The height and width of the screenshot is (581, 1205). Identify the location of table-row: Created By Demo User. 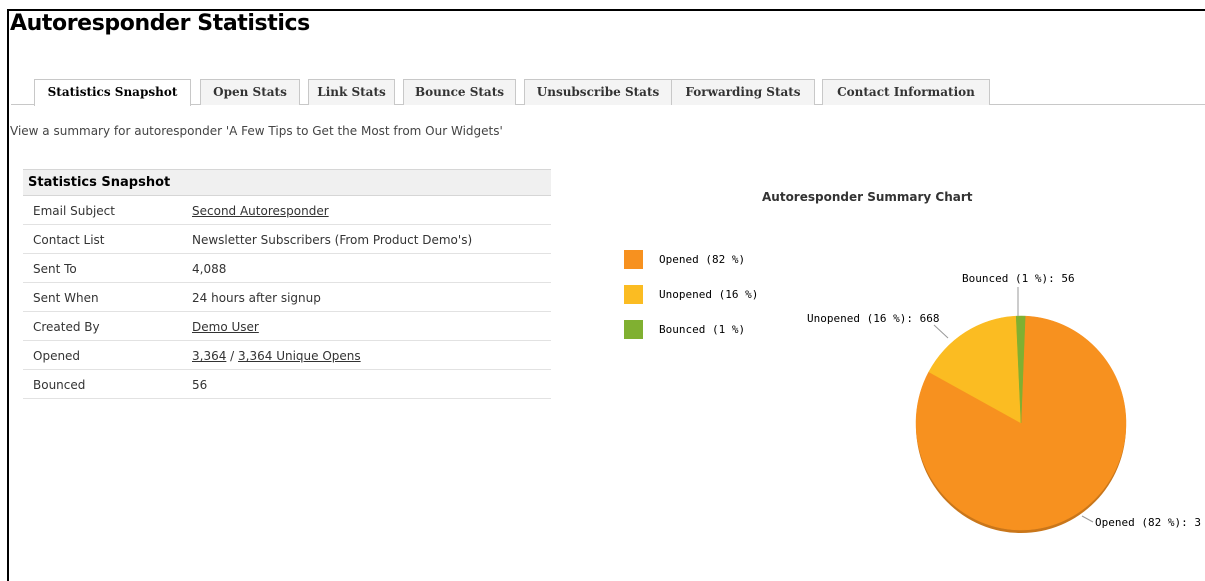
(287, 326).